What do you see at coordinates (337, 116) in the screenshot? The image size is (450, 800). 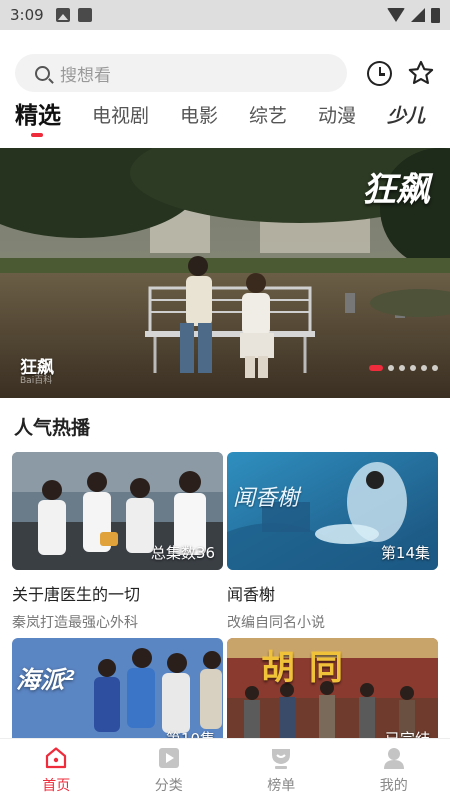 I see `tab-anime: 动漫` at bounding box center [337, 116].